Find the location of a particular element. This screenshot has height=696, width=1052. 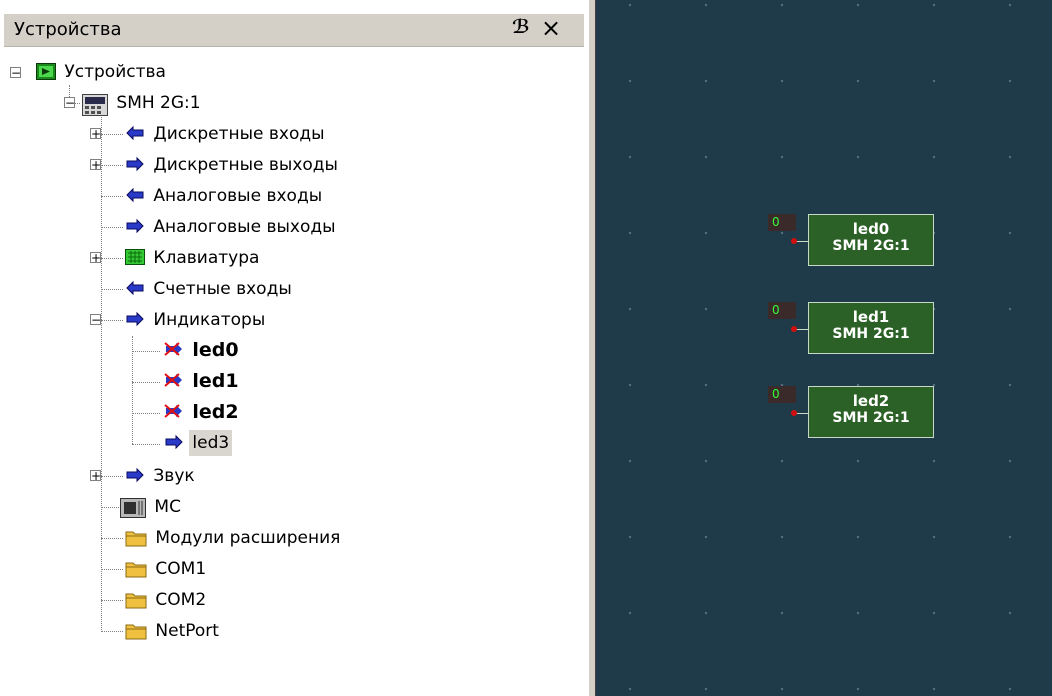

devices-root-icon is located at coordinates (46, 71).